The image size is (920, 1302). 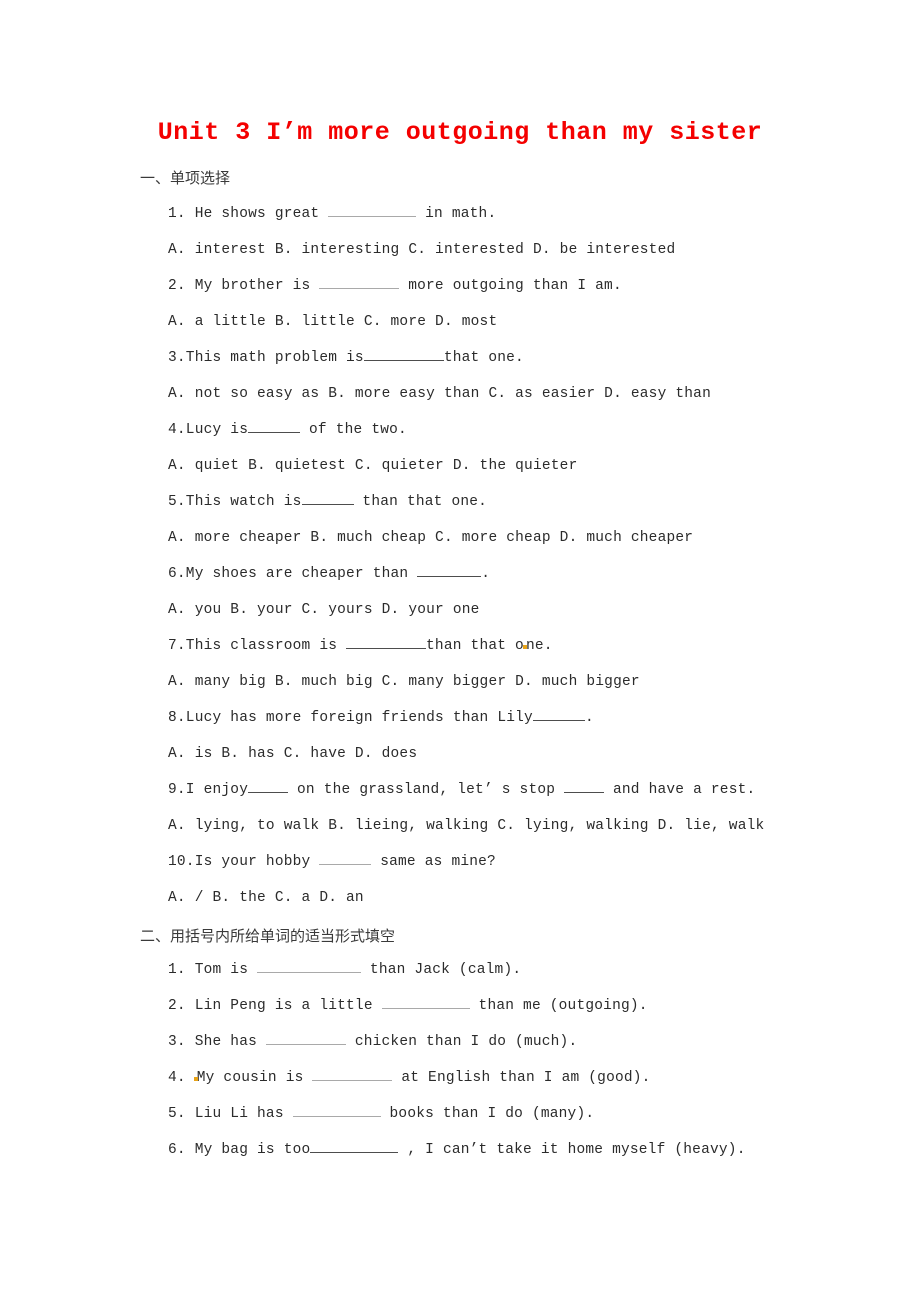 What do you see at coordinates (483, 358) in the screenshot?
I see `question-3-text-after: that one.` at bounding box center [483, 358].